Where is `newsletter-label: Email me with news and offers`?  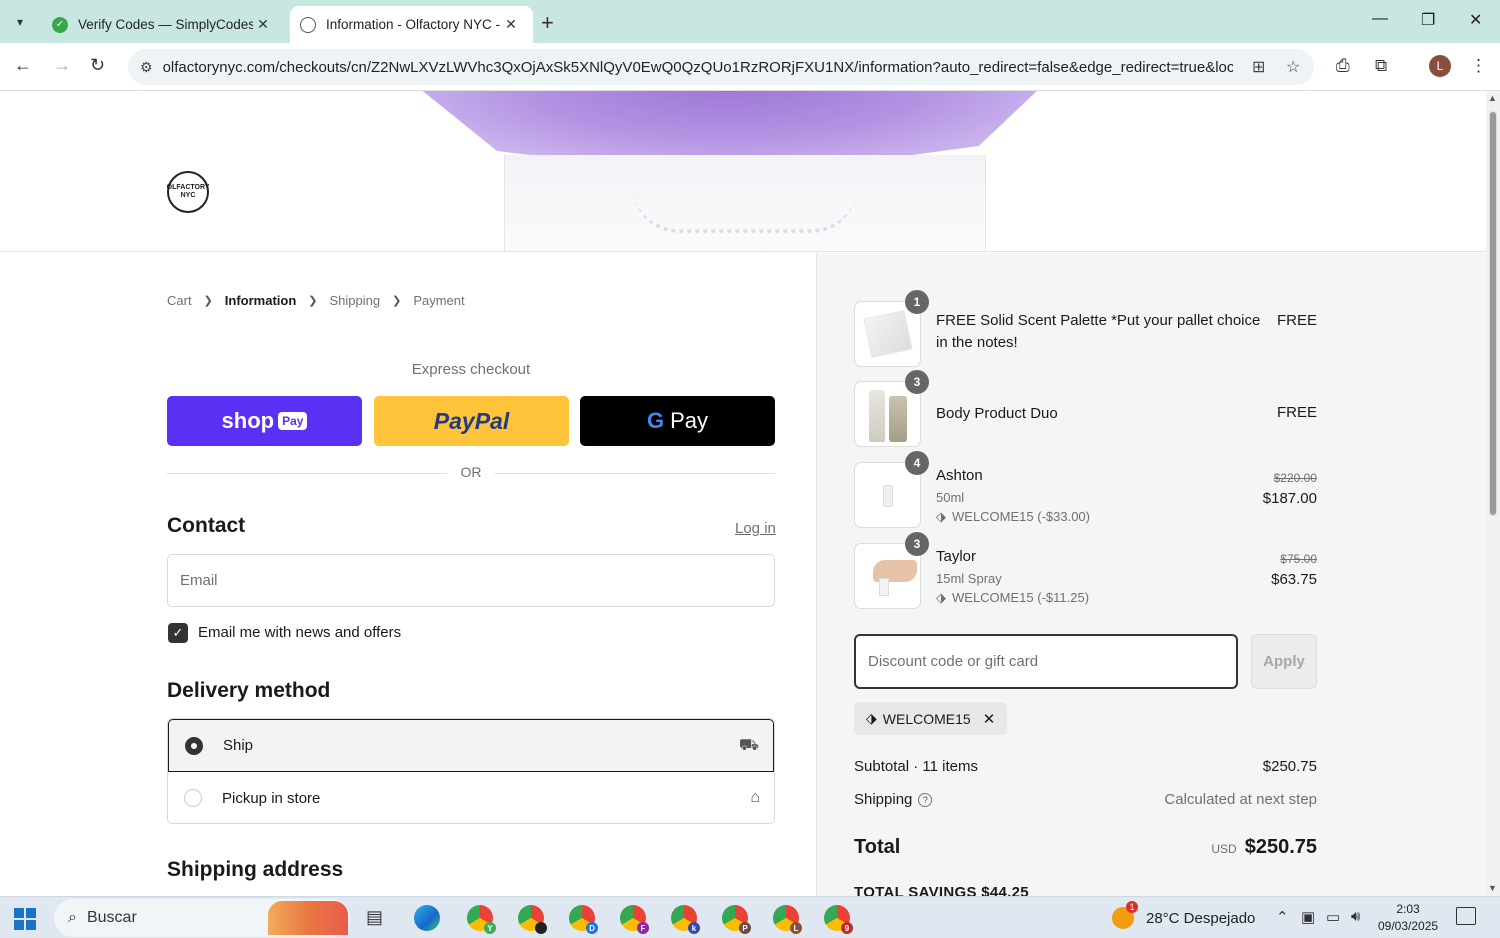 newsletter-label: Email me with news and offers is located at coordinates (299, 632).